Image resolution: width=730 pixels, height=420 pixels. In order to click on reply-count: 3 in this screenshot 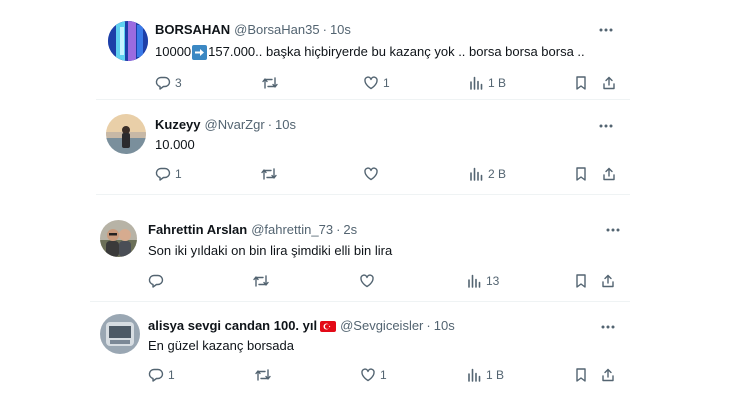, I will do `click(178, 83)`.